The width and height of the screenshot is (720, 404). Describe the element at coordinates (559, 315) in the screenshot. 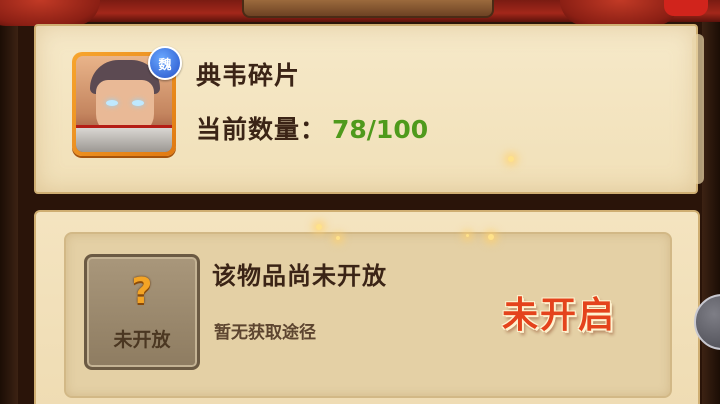

I see `status-label: 未开启` at that location.